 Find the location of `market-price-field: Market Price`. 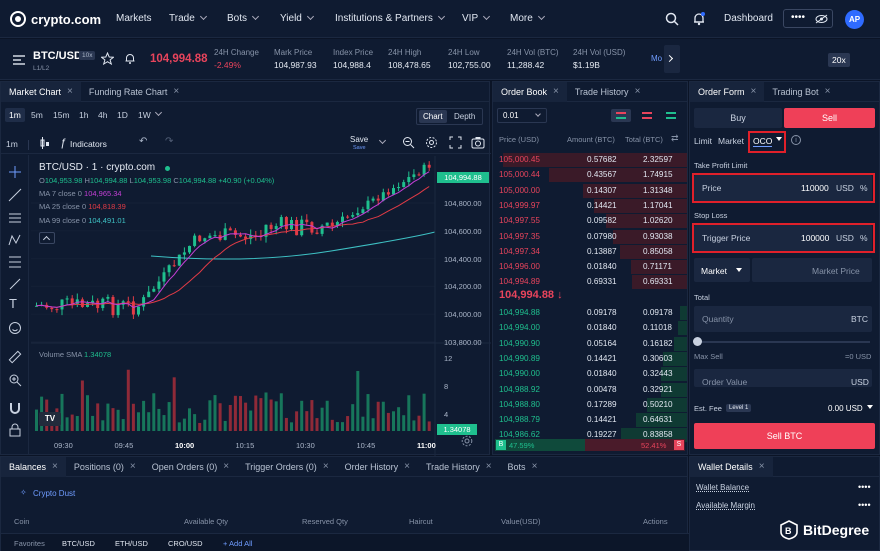

market-price-field: Market Price is located at coordinates (812, 270).